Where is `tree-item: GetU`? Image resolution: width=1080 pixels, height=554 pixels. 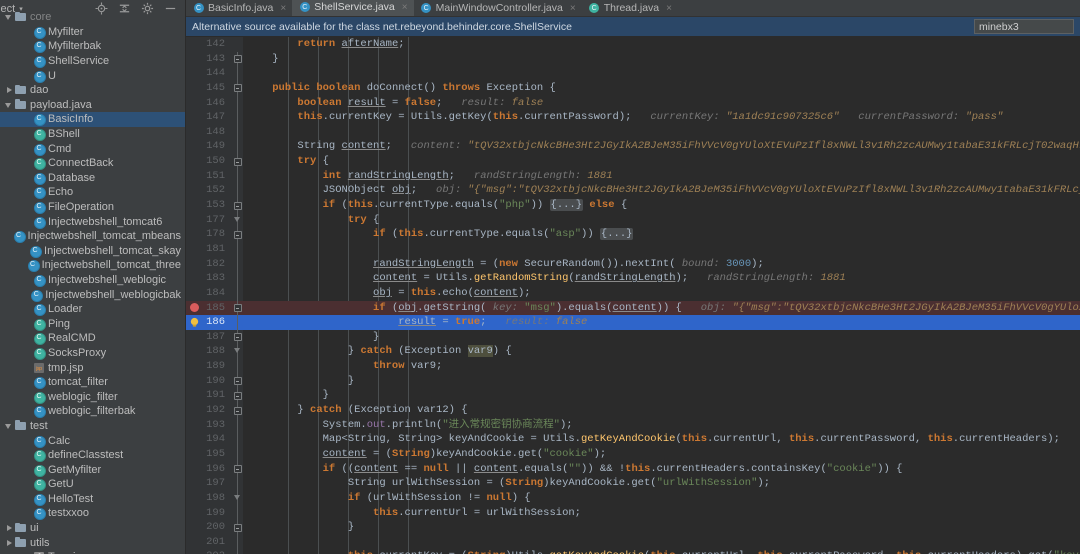
tree-item: GetU is located at coordinates (92, 484).